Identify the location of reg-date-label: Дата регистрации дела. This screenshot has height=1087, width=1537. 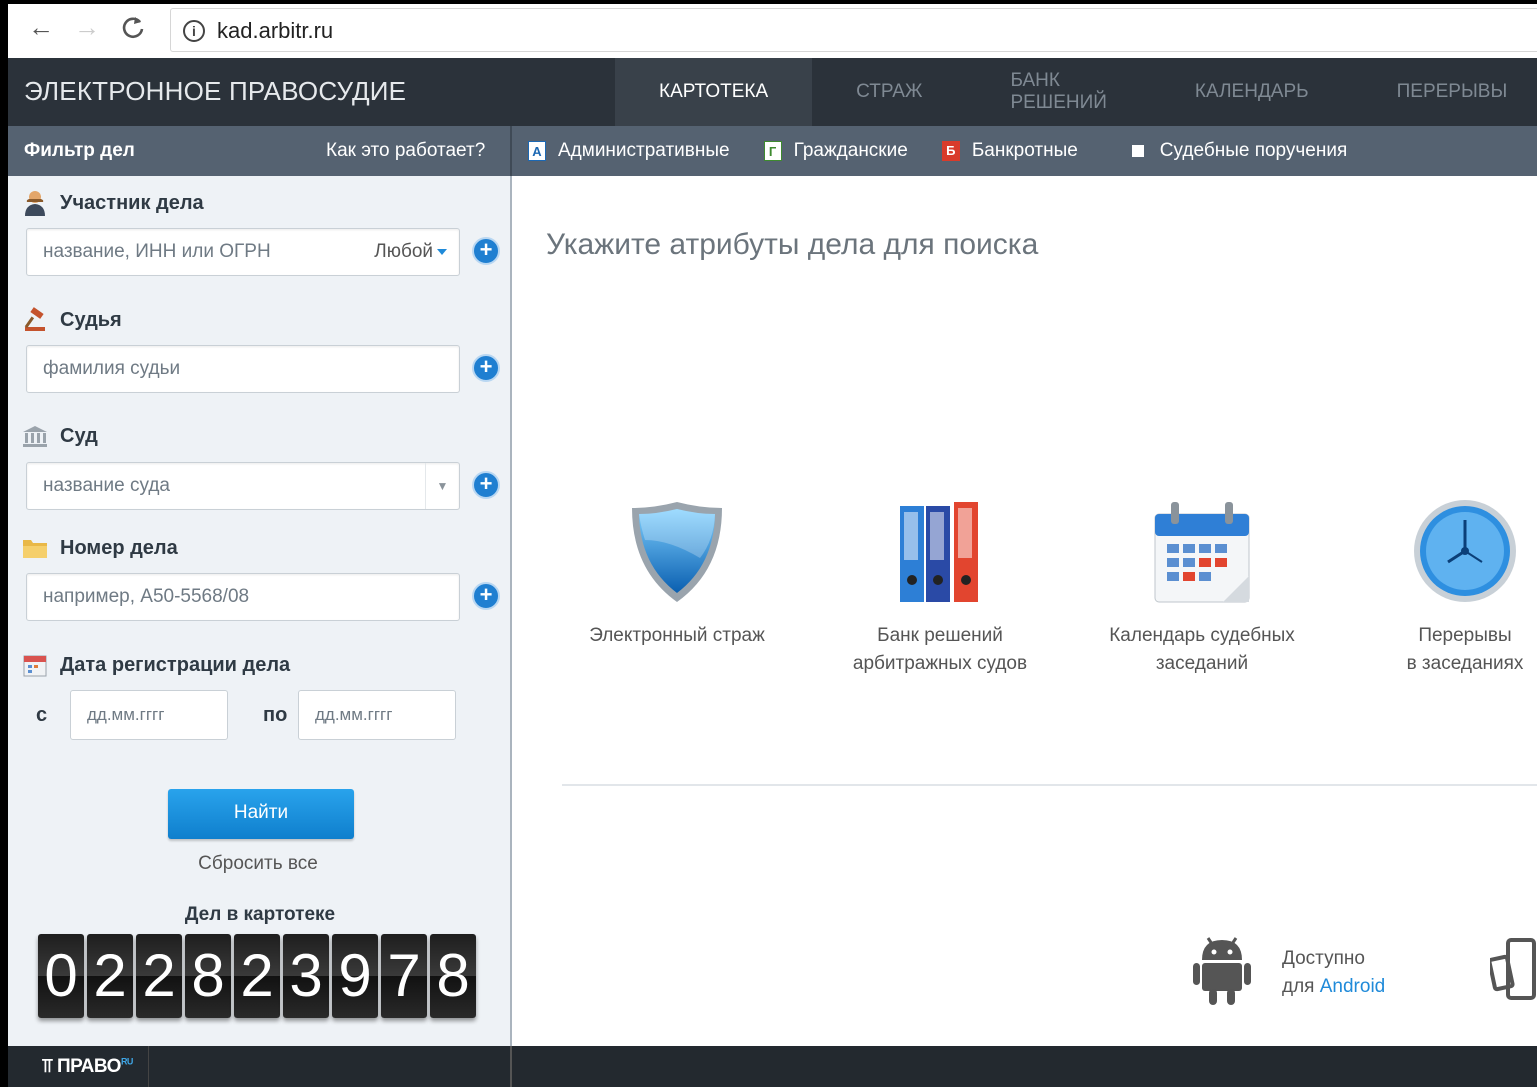
(156, 665).